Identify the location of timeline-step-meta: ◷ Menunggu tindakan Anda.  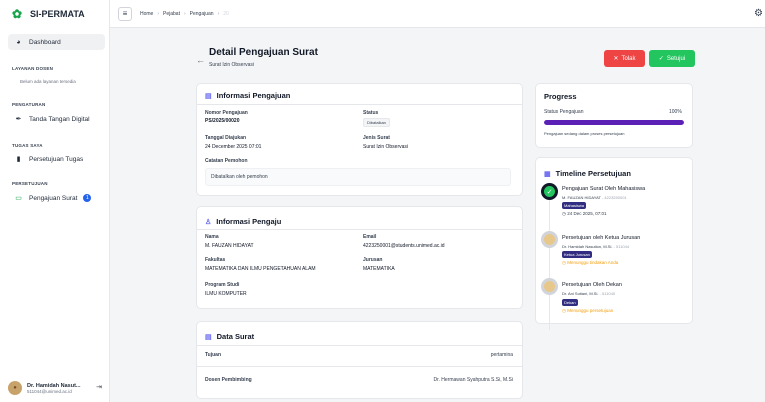
(590, 263).